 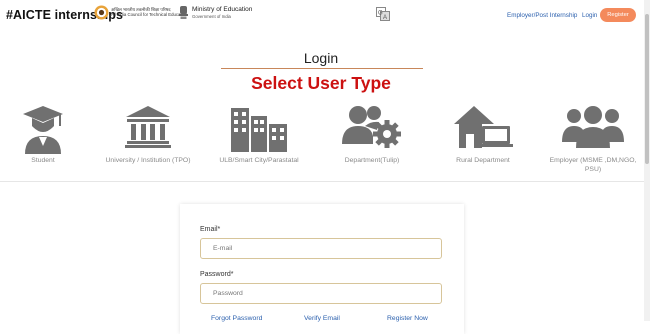 I want to click on select-user-type-heading: Select User Type, so click(x=321, y=83).